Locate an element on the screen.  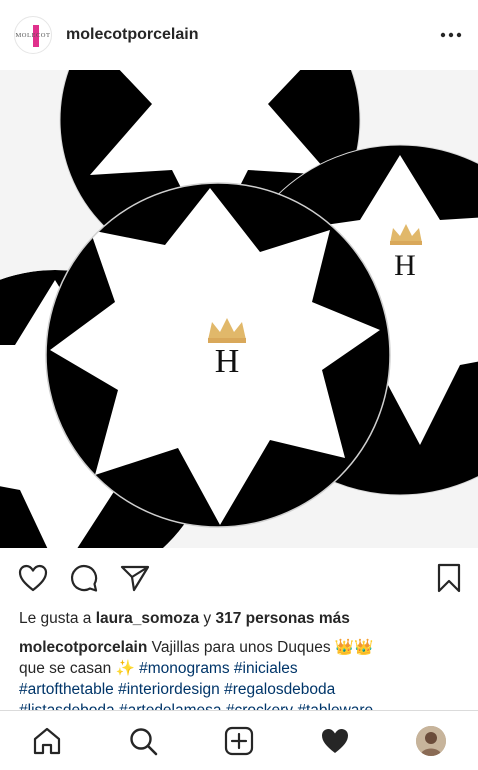
comment-button is located at coordinates (84, 578).